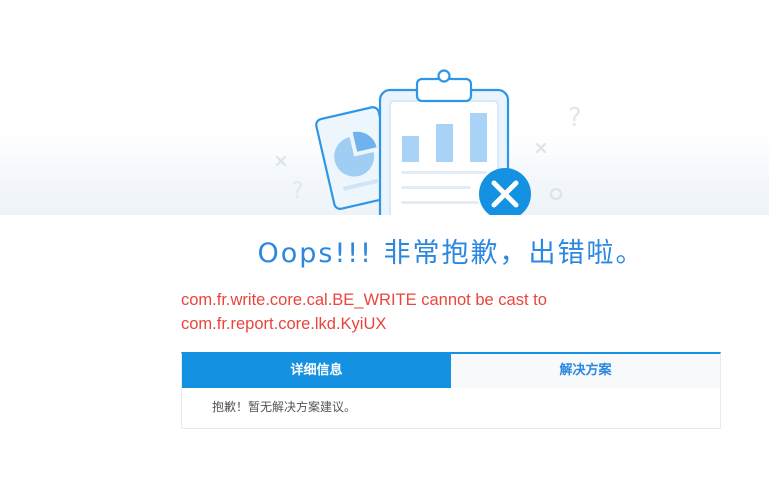 The width and height of the screenshot is (769, 482). I want to click on panel-content: 抱歉！暂无解决方案建议。, so click(284, 407).